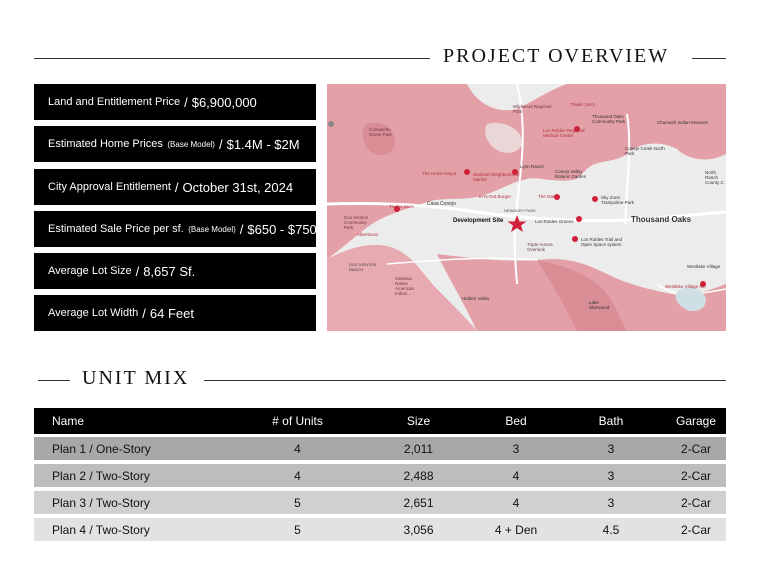 This screenshot has width=761, height=588. Describe the element at coordinates (582, 104) in the screenshot. I see `map-label-traderjoes1: Trader Joe's` at that location.